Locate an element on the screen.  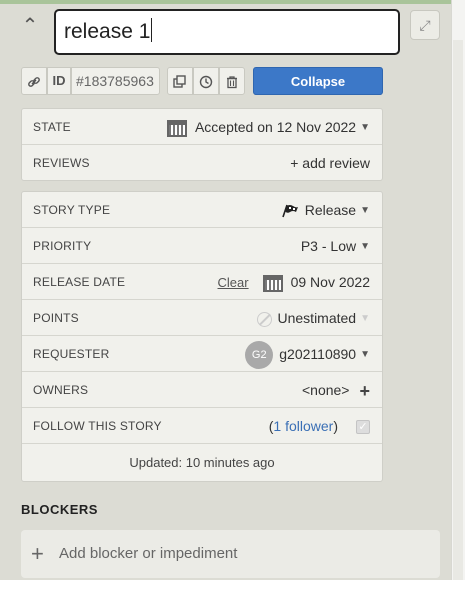
release-date-label: RELEASE DATE is located at coordinates (79, 282).